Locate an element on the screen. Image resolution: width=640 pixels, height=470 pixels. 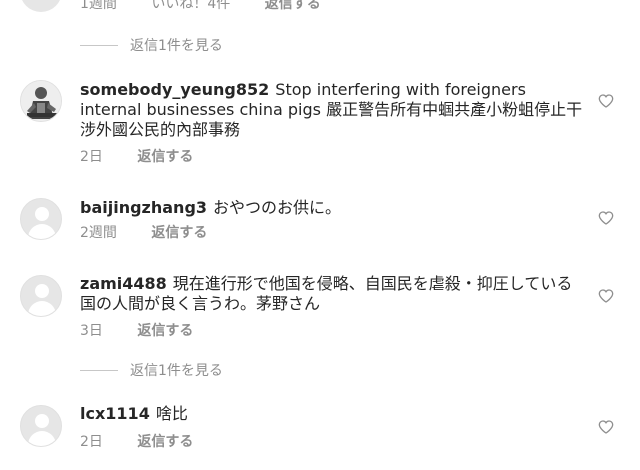
user-photo-icon is located at coordinates (41, 101).